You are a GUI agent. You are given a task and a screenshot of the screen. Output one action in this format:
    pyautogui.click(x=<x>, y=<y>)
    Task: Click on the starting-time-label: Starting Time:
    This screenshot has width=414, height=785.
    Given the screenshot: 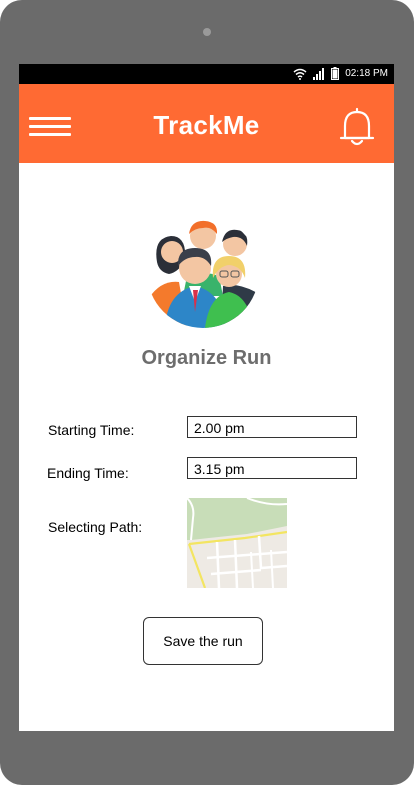 What is the action you would take?
    pyautogui.click(x=91, y=430)
    